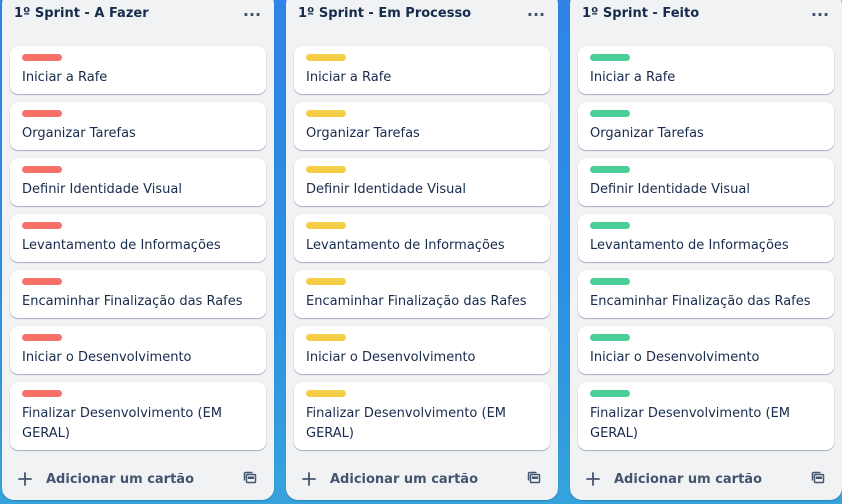  What do you see at coordinates (706, 15) in the screenshot?
I see `list-header: 1º Sprint - Feito ···` at bounding box center [706, 15].